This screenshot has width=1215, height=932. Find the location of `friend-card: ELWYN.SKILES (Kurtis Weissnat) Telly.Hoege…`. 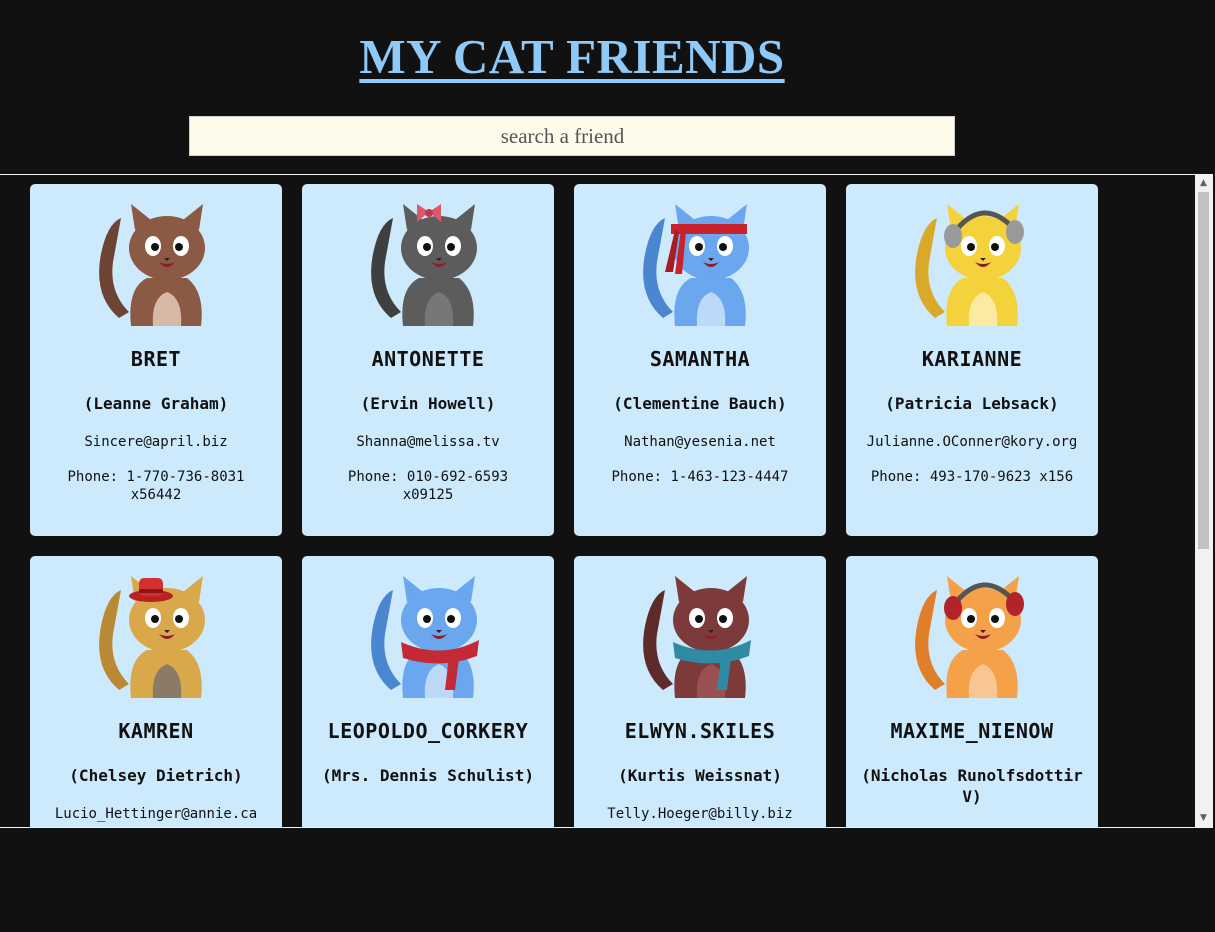

friend-card: ELWYN.SKILES (Kurtis Weissnat) Telly.Hoege… is located at coordinates (700, 691).